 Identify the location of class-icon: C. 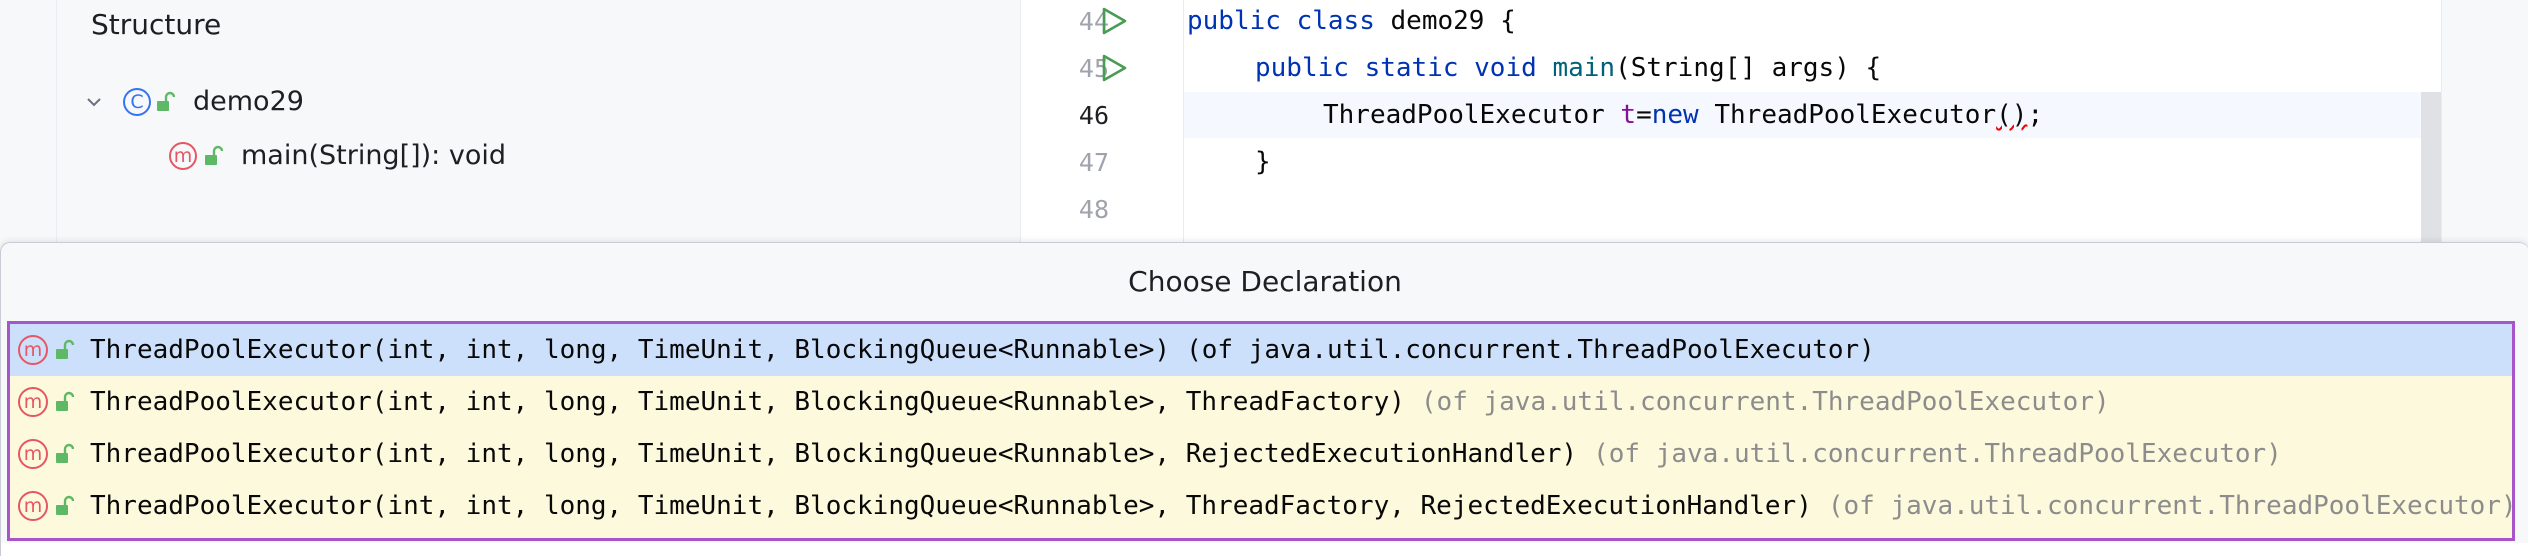
(137, 101).